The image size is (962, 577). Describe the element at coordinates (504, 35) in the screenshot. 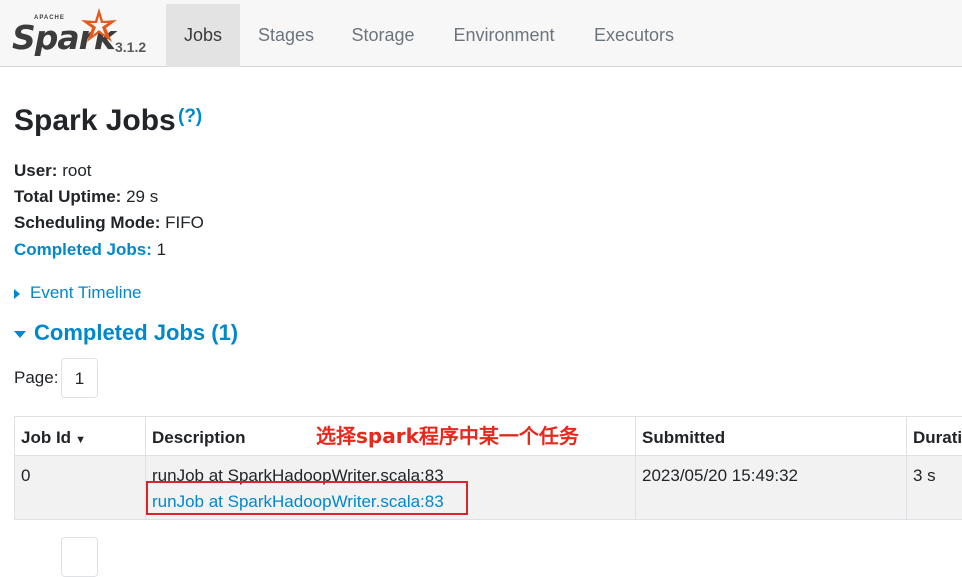

I see `tab-environment: Environment` at that location.